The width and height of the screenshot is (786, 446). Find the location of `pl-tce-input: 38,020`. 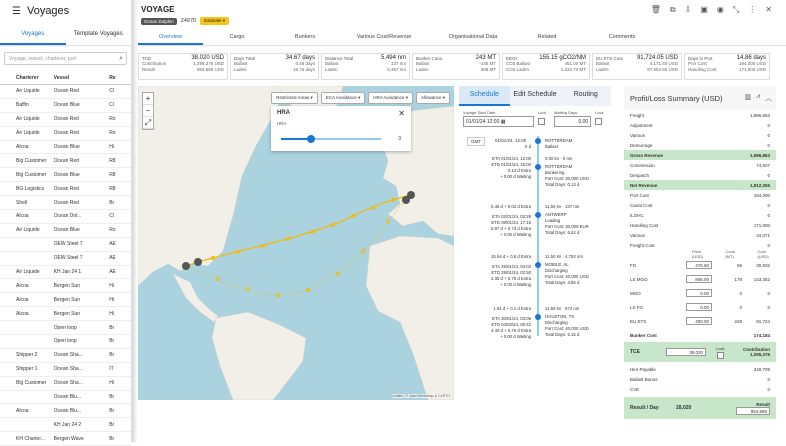

pl-tce-input: 38,020 is located at coordinates (686, 352).